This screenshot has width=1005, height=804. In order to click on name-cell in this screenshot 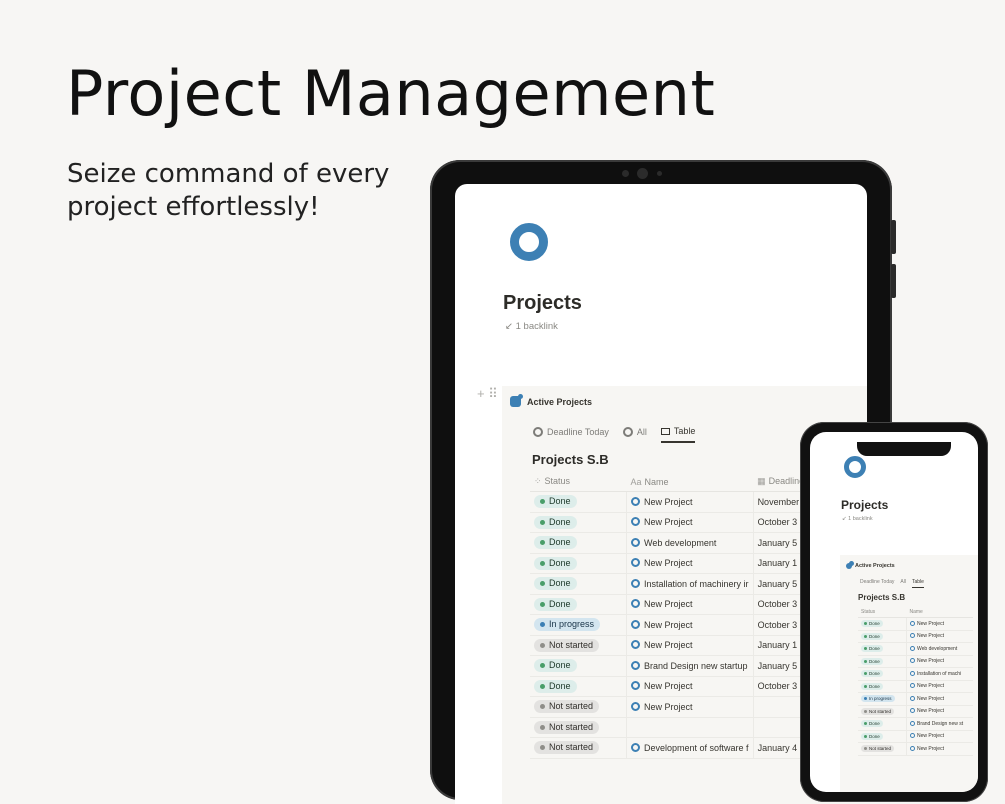, I will do `click(690, 727)`.